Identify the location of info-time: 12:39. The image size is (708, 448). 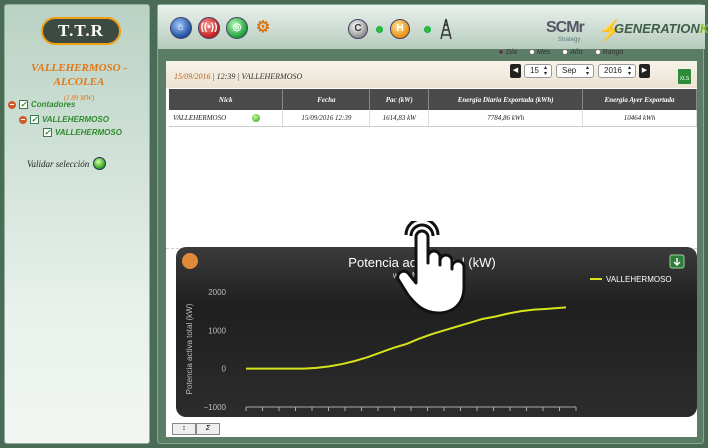
(226, 76).